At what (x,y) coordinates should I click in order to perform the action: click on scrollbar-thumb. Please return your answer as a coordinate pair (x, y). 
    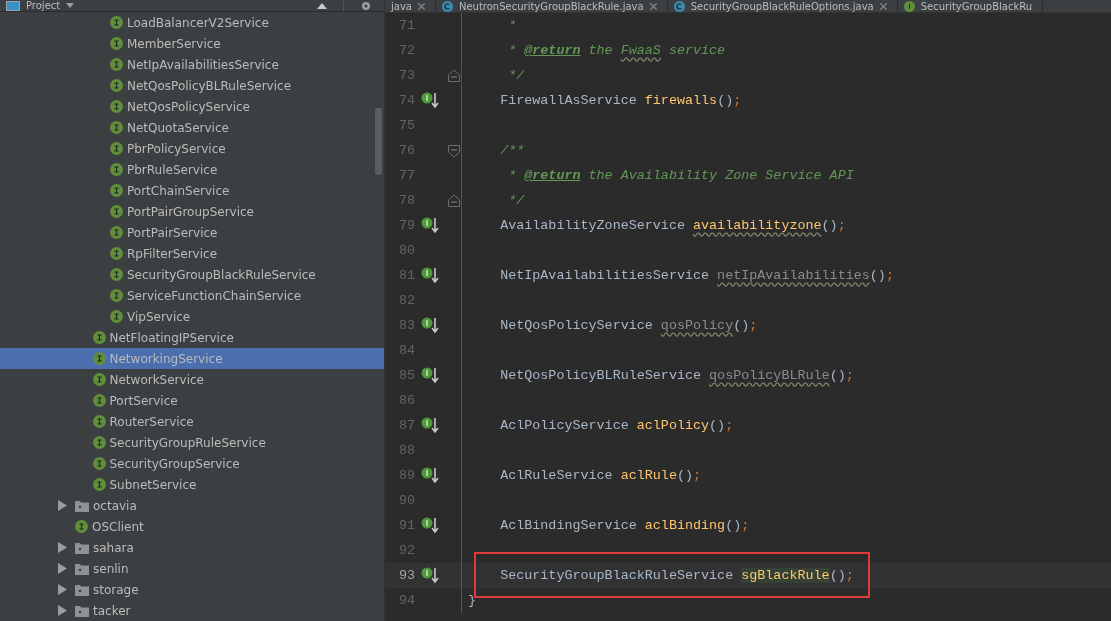
    Looking at the image, I should click on (378, 141).